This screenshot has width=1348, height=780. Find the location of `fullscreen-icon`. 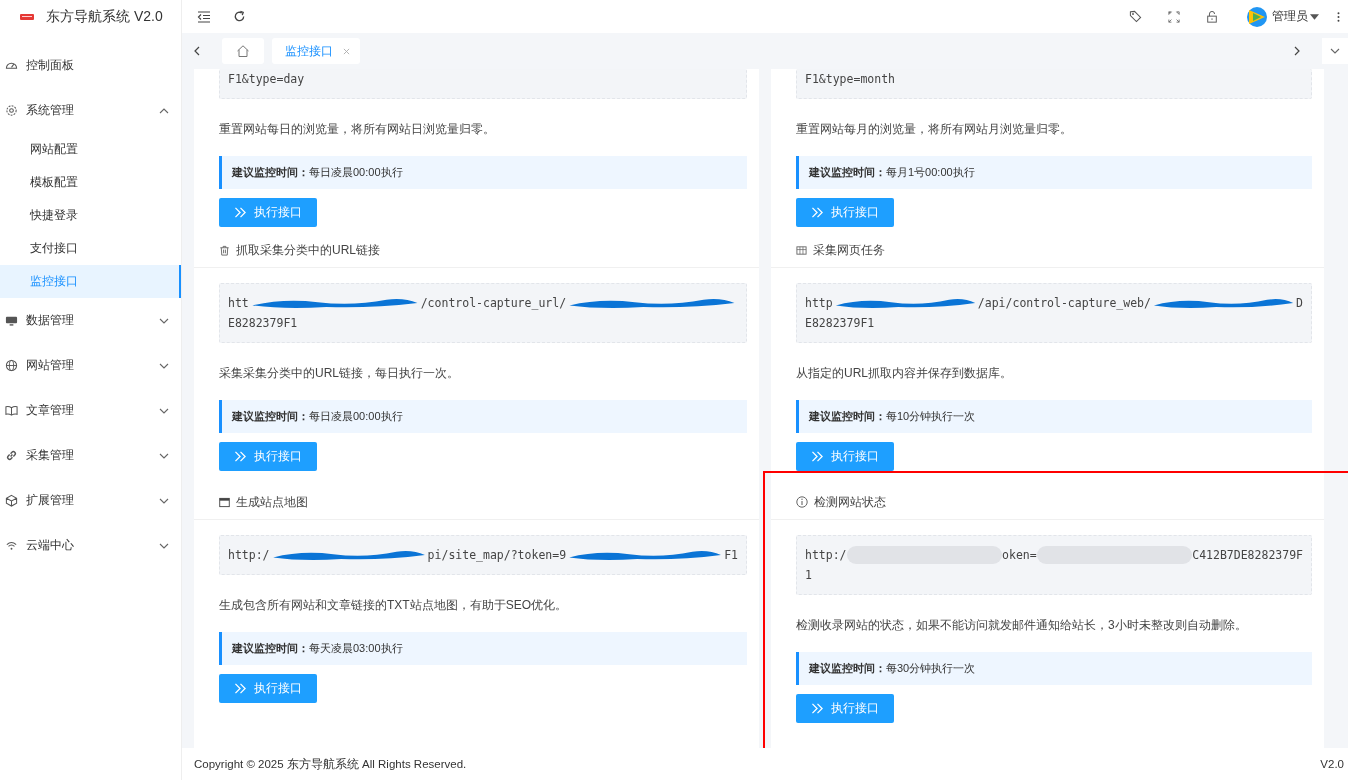

fullscreen-icon is located at coordinates (1174, 16).